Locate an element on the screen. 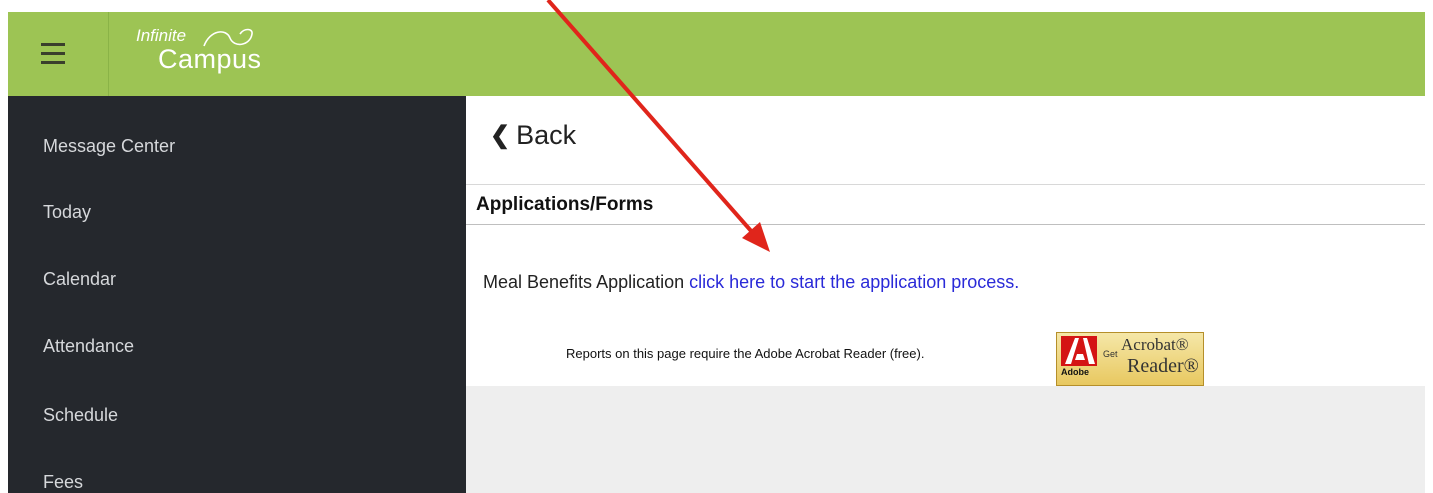  sidebar-item-fees: Fees is located at coordinates (63, 482).